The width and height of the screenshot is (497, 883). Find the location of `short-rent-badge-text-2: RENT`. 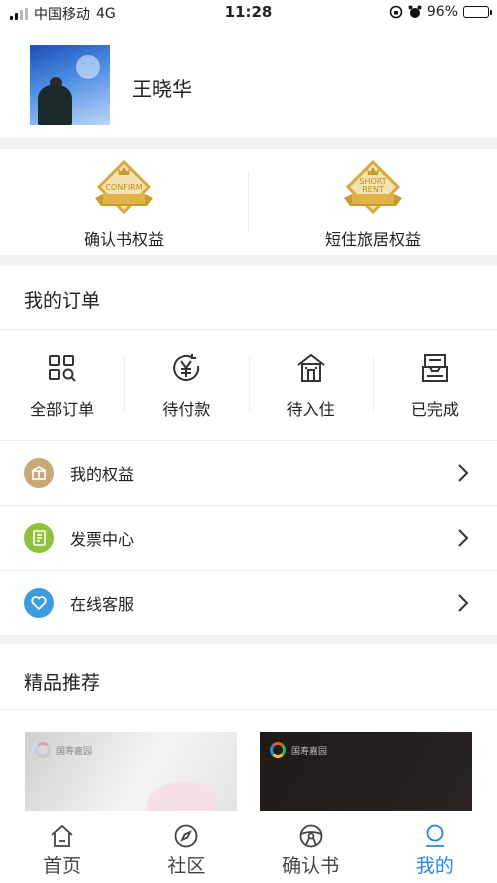

short-rent-badge-text-2: RENT is located at coordinates (373, 189).